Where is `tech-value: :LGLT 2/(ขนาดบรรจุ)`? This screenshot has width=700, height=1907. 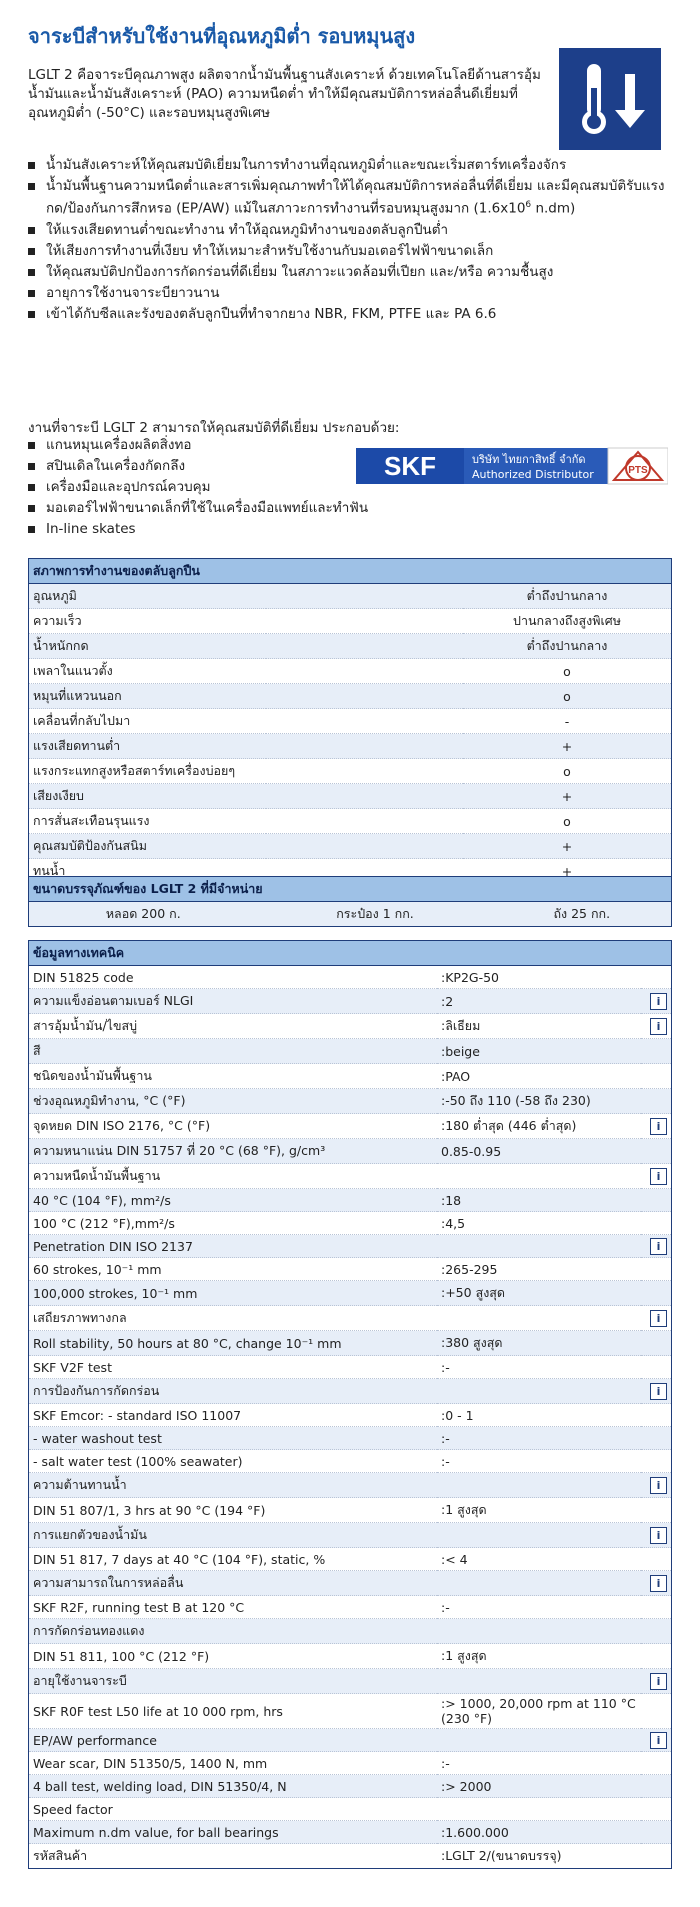
tech-value: :LGLT 2/(ขนาดบรรจุ) is located at coordinates (539, 1856).